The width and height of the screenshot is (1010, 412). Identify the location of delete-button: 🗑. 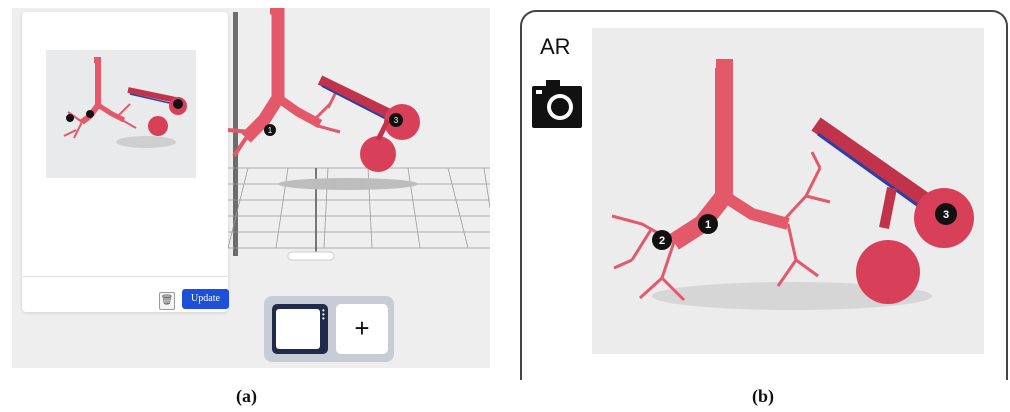
(167, 301).